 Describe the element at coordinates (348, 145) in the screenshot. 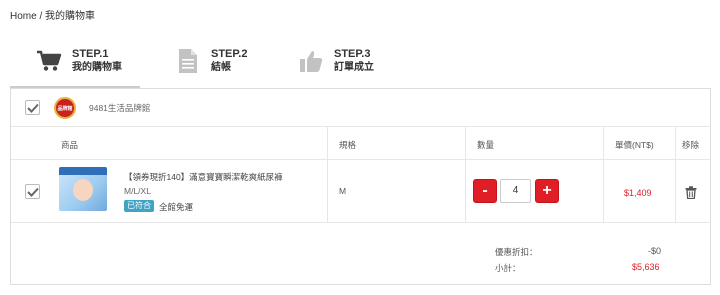

I see `header-spec: 規格` at that location.